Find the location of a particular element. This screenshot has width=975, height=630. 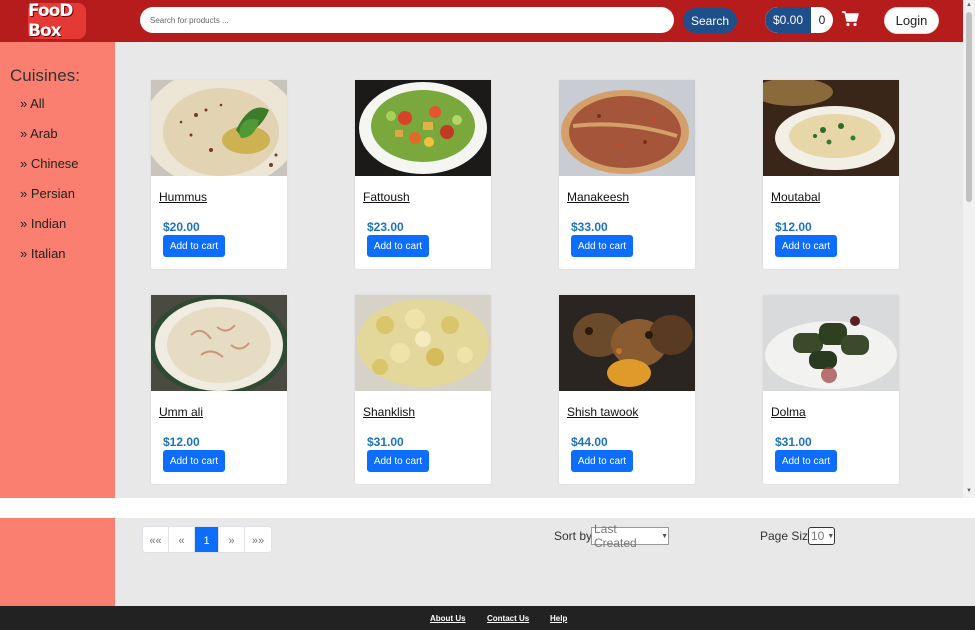

product-price: $23.00 is located at coordinates (385, 227).